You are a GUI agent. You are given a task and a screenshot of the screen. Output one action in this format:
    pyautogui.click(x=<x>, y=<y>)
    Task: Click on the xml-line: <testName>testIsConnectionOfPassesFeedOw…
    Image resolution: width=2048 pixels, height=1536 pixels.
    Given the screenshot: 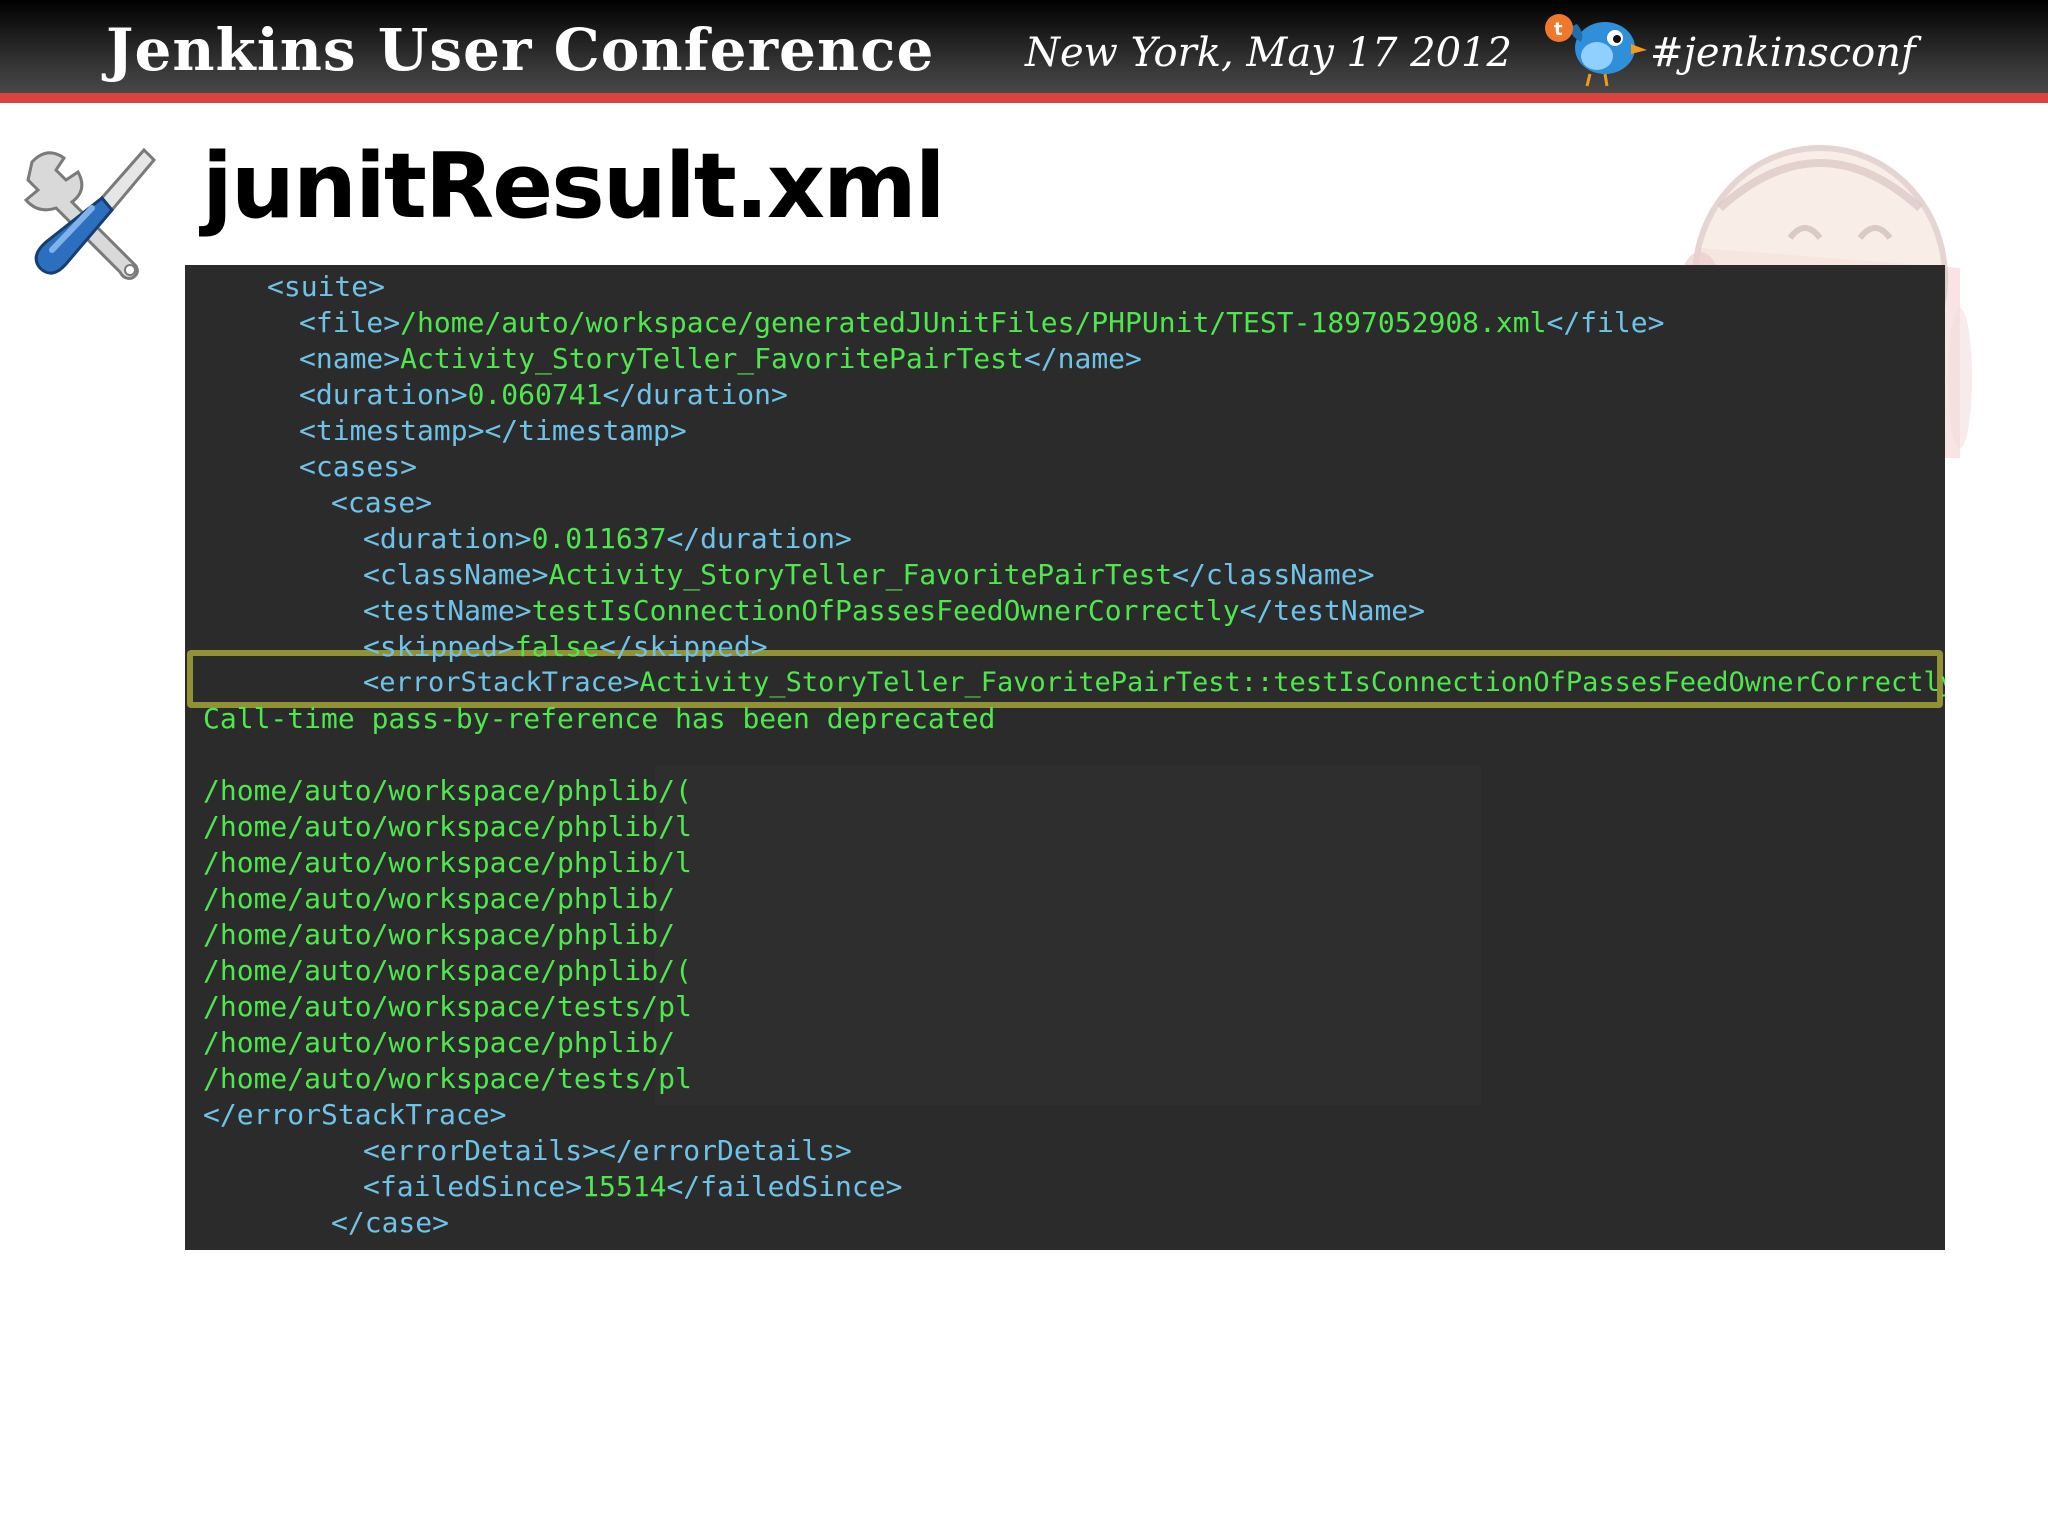 What is the action you would take?
    pyautogui.click(x=894, y=610)
    